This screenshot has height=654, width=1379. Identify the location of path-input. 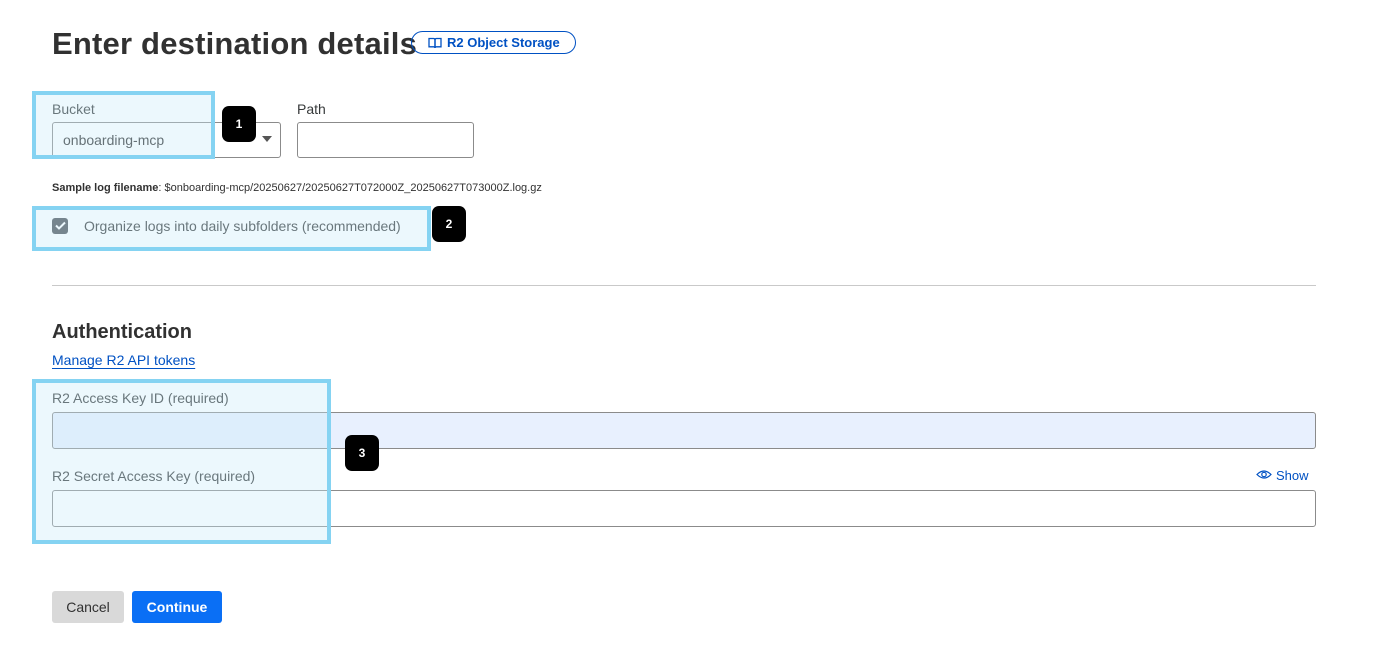
(385, 140).